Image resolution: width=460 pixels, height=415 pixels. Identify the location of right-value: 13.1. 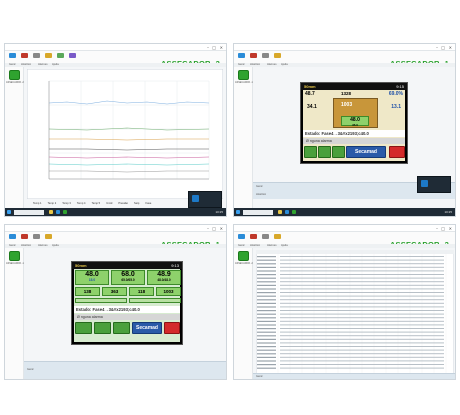
(396, 107).